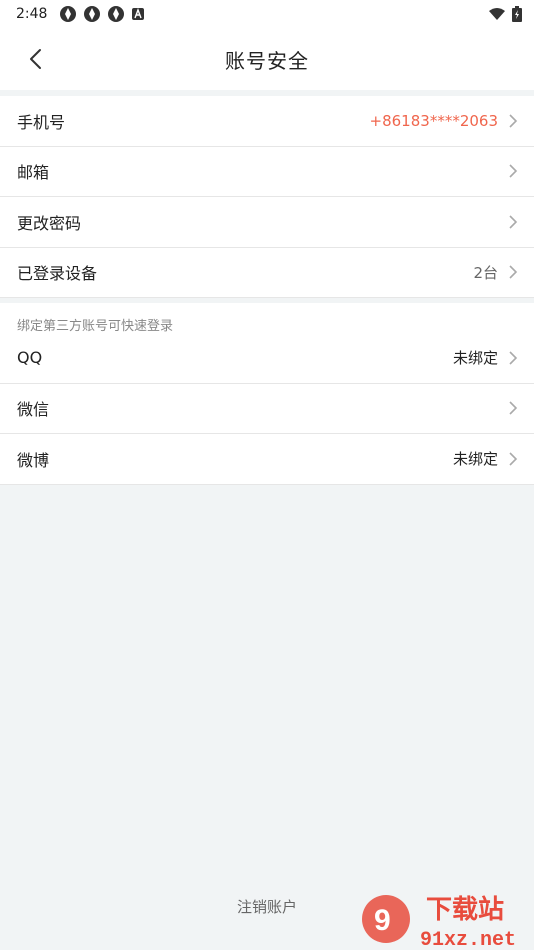  What do you see at coordinates (267, 172) in the screenshot?
I see `email-row: 邮箱` at bounding box center [267, 172].